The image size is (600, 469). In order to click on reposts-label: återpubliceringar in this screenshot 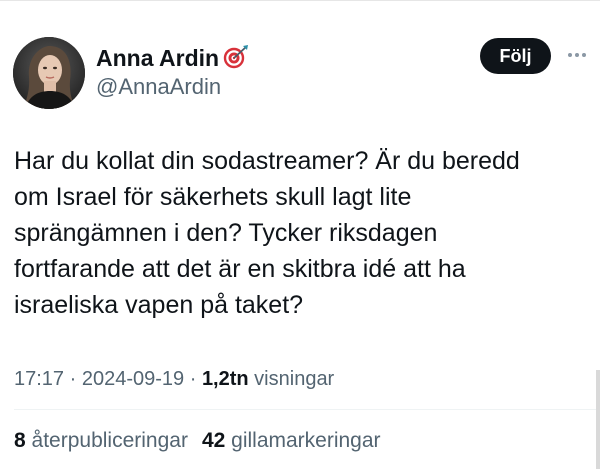, I will do `click(106, 440)`.